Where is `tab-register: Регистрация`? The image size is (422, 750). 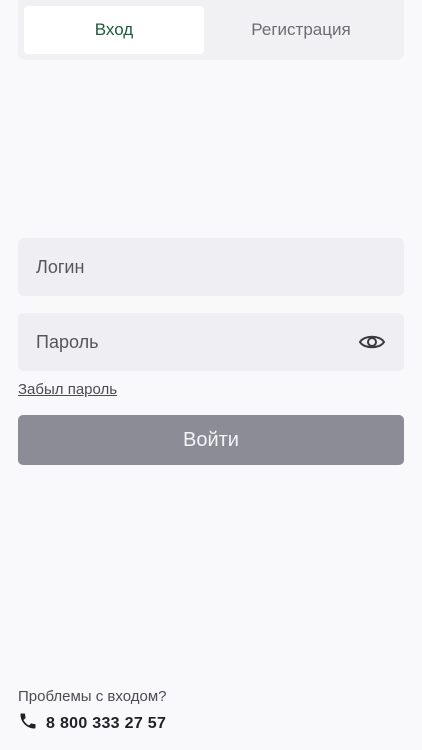 tab-register: Регистрация is located at coordinates (301, 30).